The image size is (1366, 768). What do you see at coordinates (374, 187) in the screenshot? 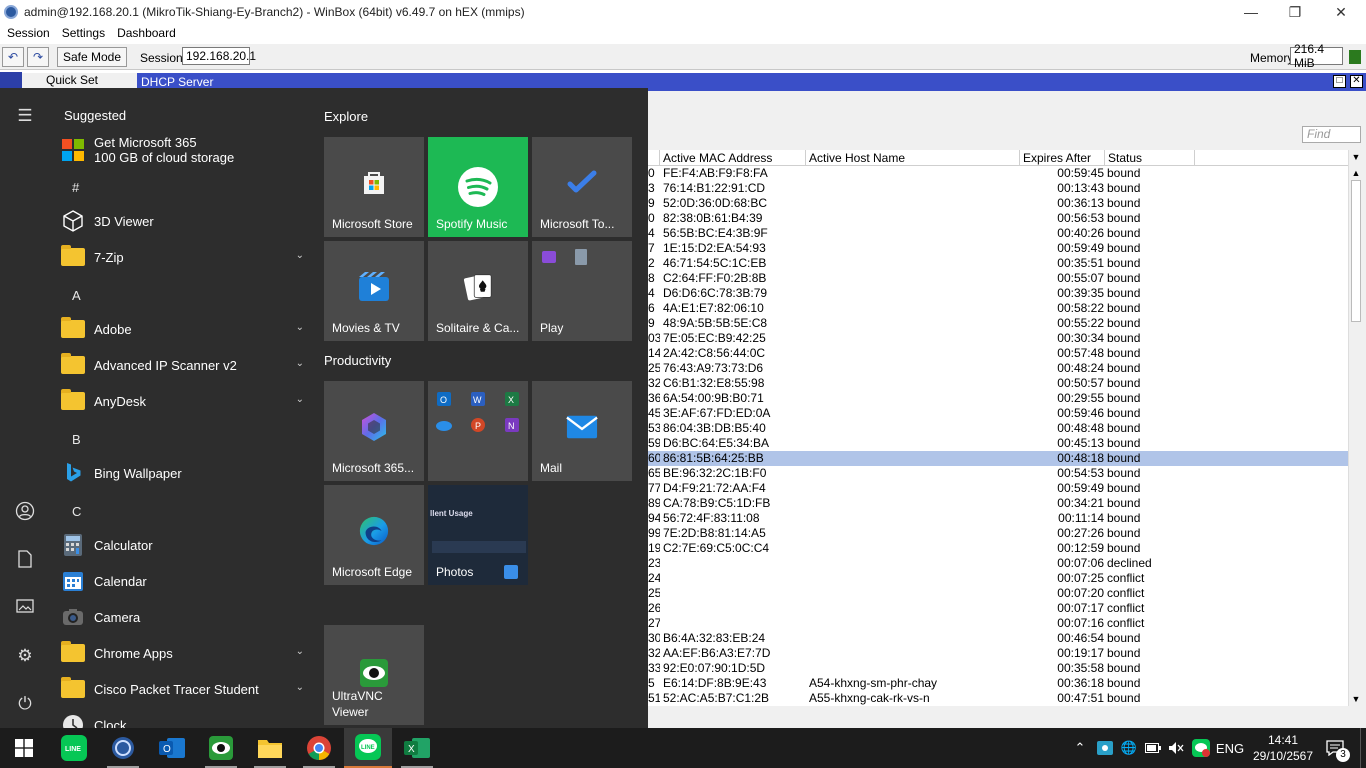
I see `tile-microsoft-store: Microsoft Store` at bounding box center [374, 187].